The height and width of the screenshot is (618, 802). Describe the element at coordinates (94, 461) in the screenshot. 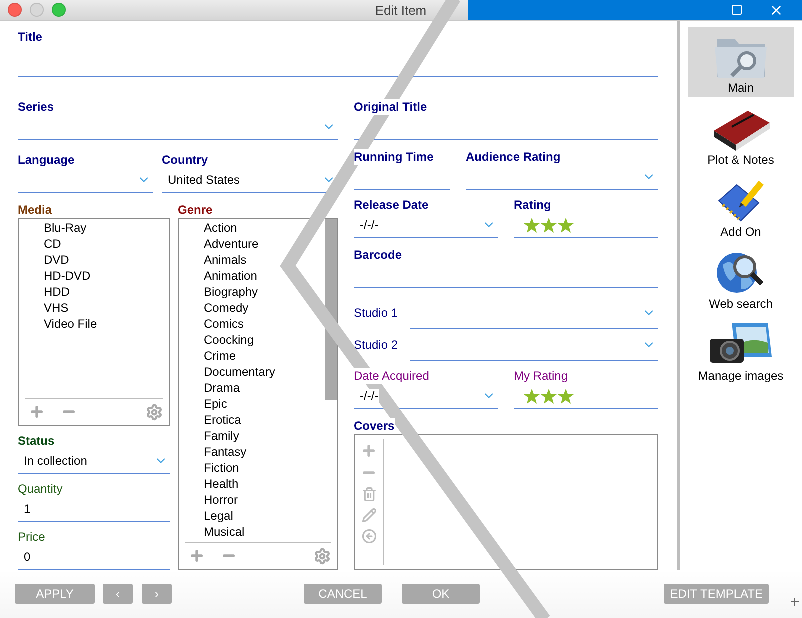

I see `dropdown-field: In collection` at that location.